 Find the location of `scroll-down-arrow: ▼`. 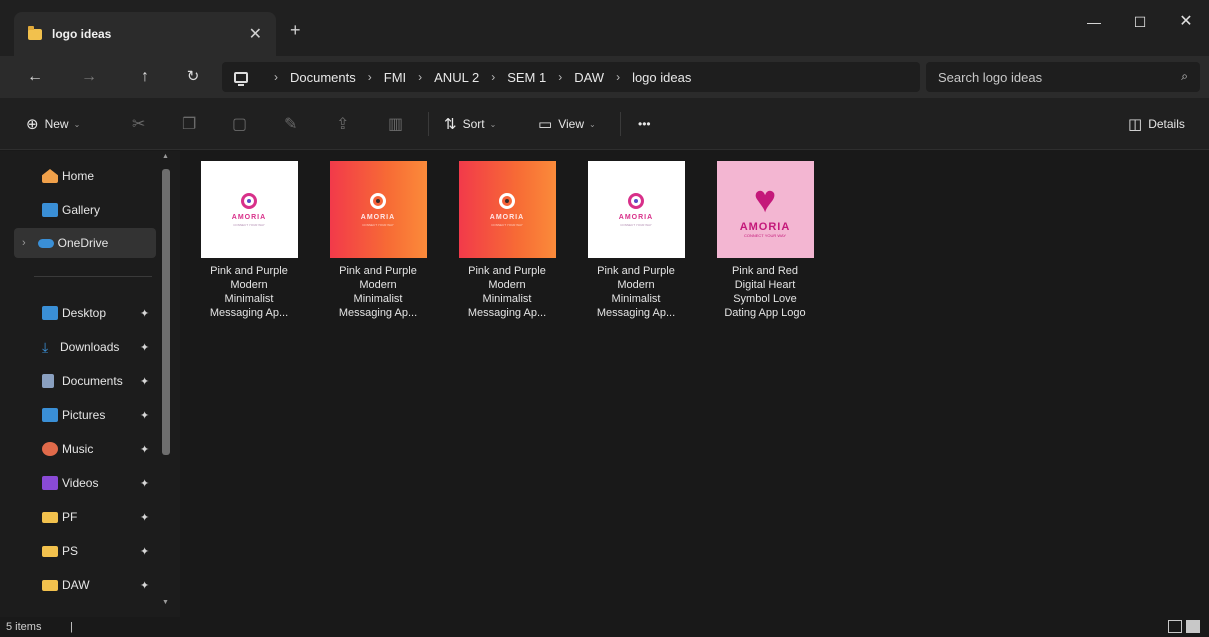

scroll-down-arrow: ▼ is located at coordinates (165, 602).